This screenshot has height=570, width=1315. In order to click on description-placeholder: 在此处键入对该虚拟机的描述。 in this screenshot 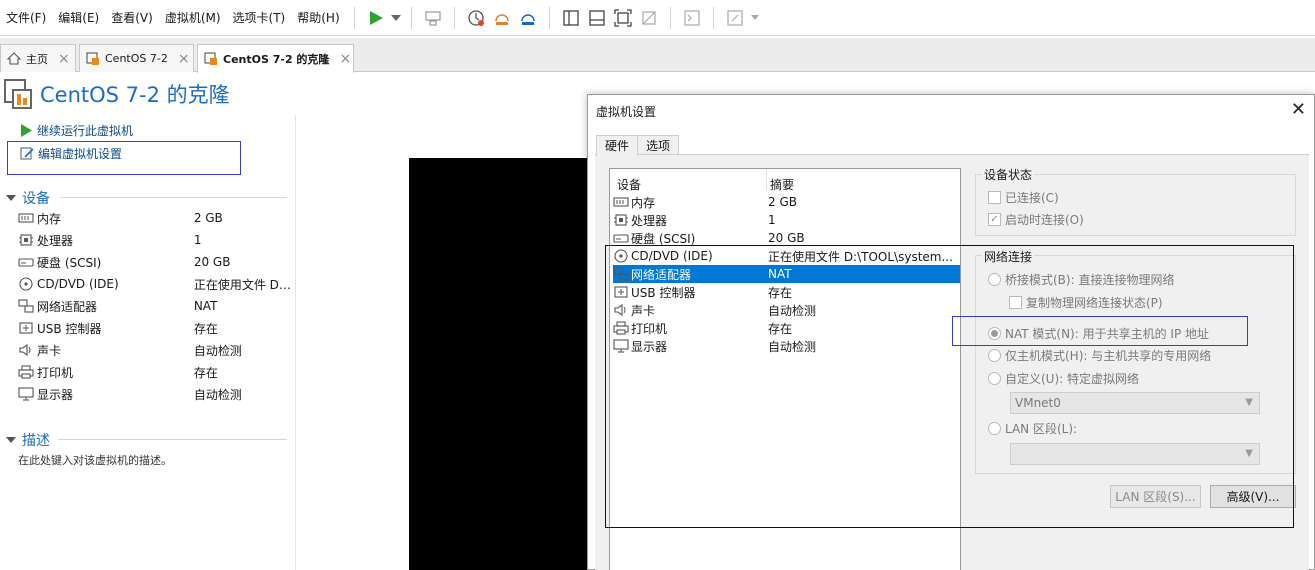, I will do `click(95, 460)`.